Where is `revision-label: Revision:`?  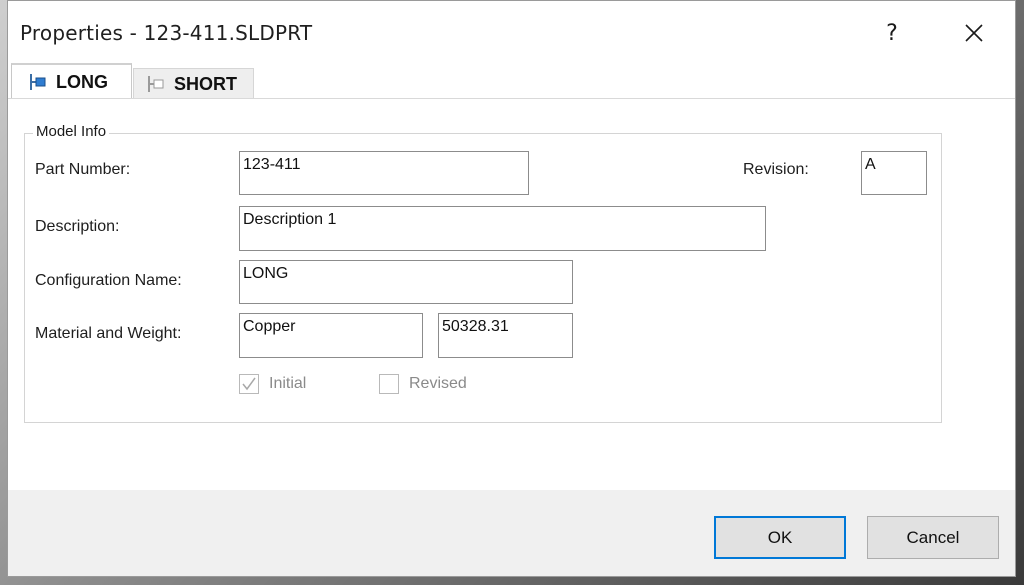
revision-label: Revision: is located at coordinates (776, 169).